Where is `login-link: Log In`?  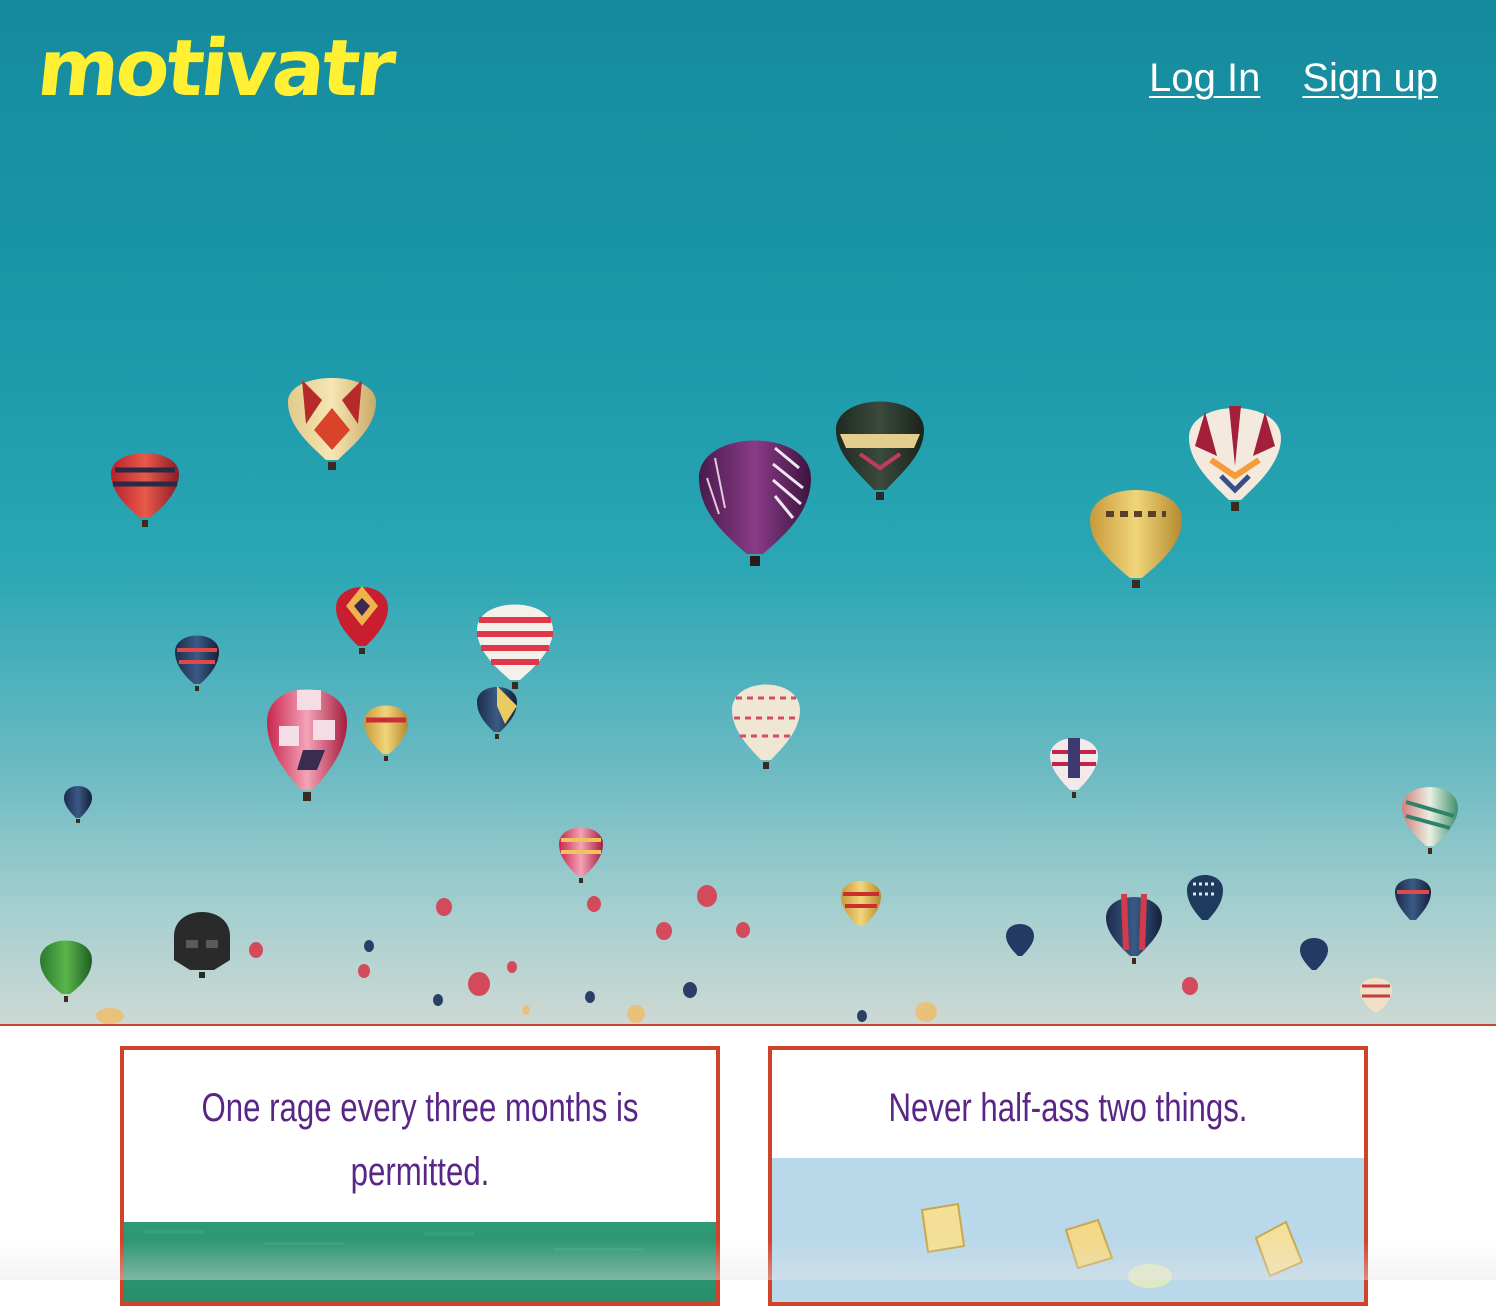
login-link: Log In is located at coordinates (1204, 78).